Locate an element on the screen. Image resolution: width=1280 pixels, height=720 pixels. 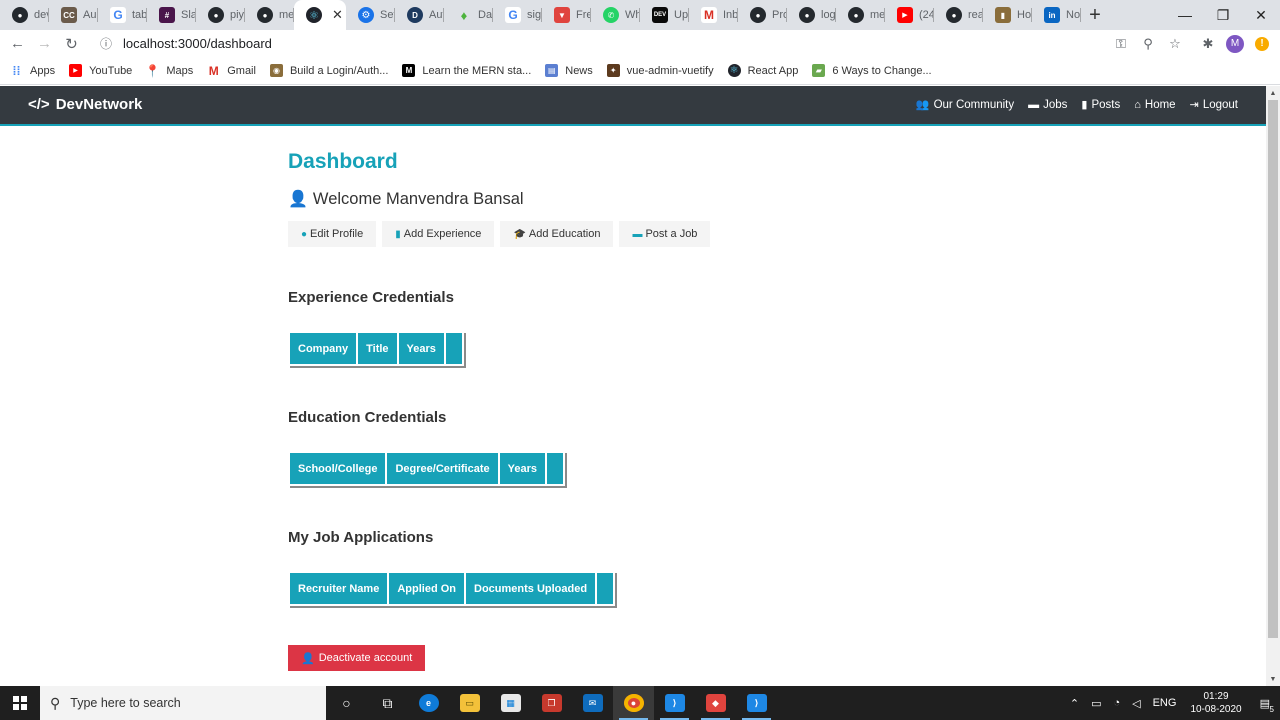
profile-avatar: M is located at coordinates (1235, 43).